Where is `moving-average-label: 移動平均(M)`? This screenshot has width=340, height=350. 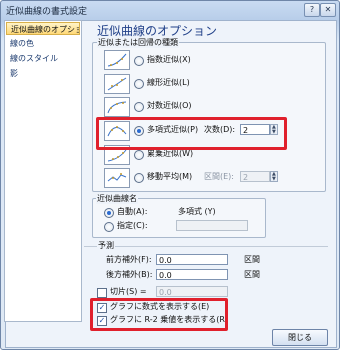
moving-average-label: 移動平均(M) is located at coordinates (170, 176).